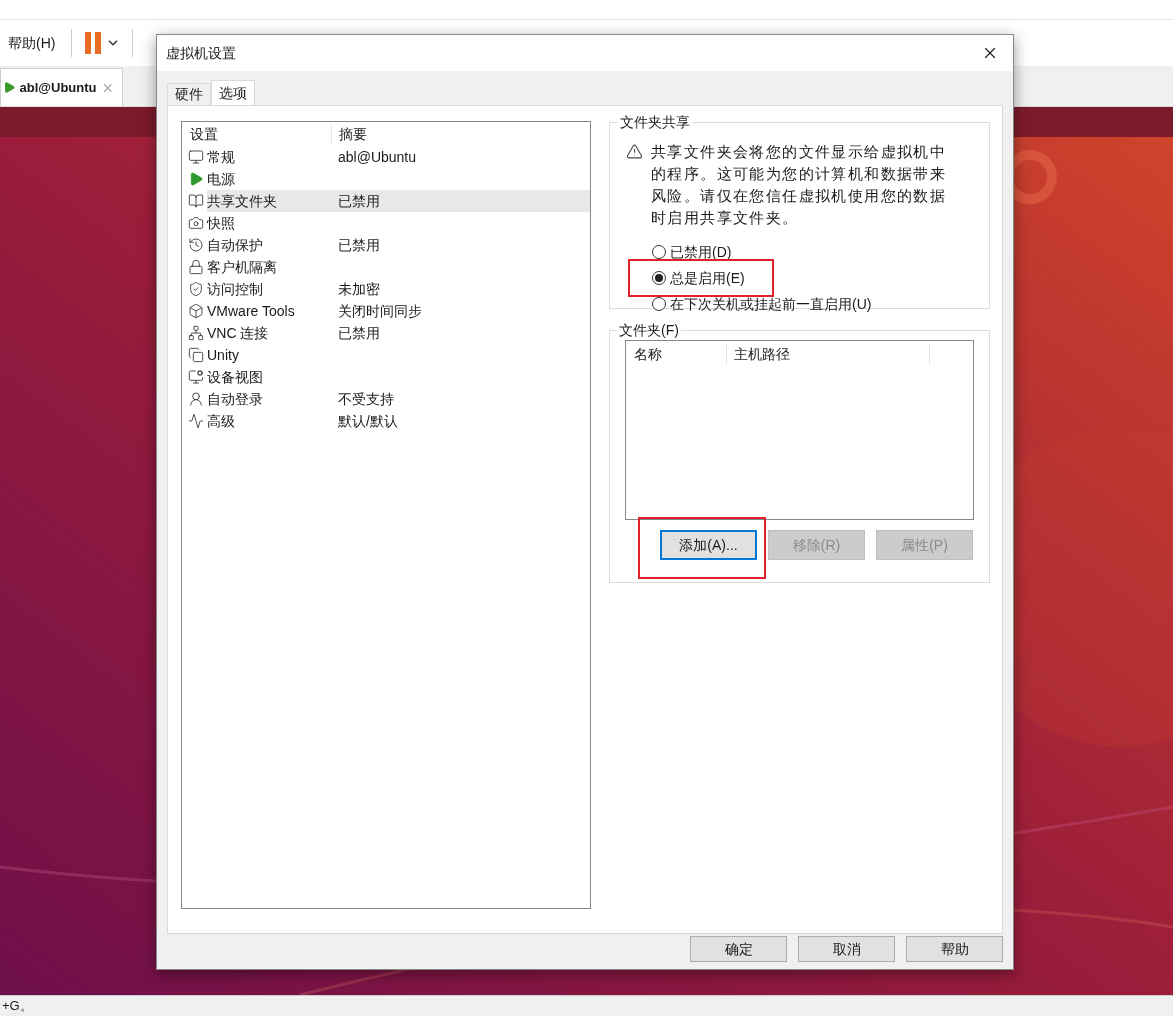  I want to click on windows-icon, so click(196, 355).